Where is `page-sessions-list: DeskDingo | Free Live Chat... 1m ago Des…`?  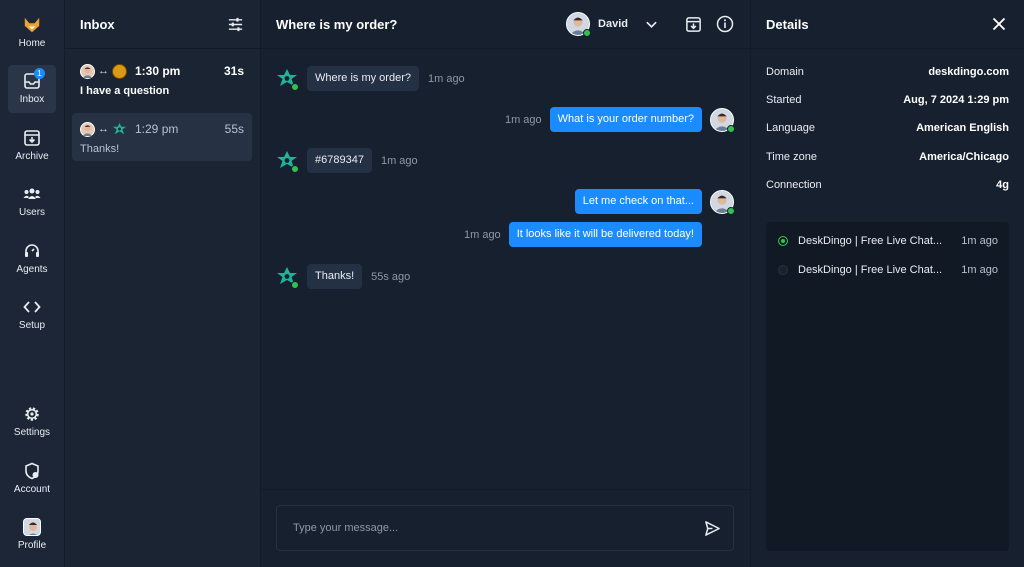 page-sessions-list: DeskDingo | Free Live Chat... 1m ago Des… is located at coordinates (887, 386).